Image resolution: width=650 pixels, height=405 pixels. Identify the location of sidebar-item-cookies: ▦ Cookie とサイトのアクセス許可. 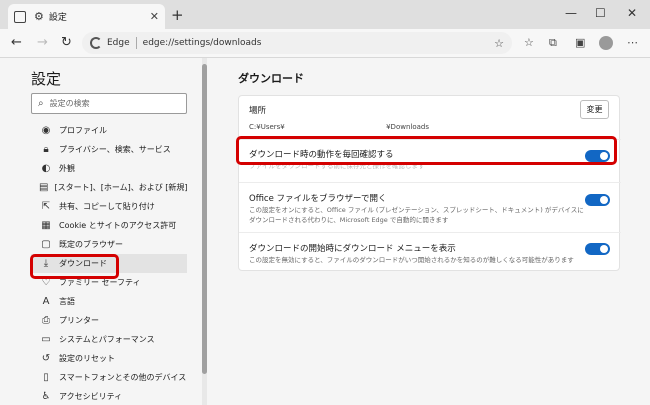
(109, 225).